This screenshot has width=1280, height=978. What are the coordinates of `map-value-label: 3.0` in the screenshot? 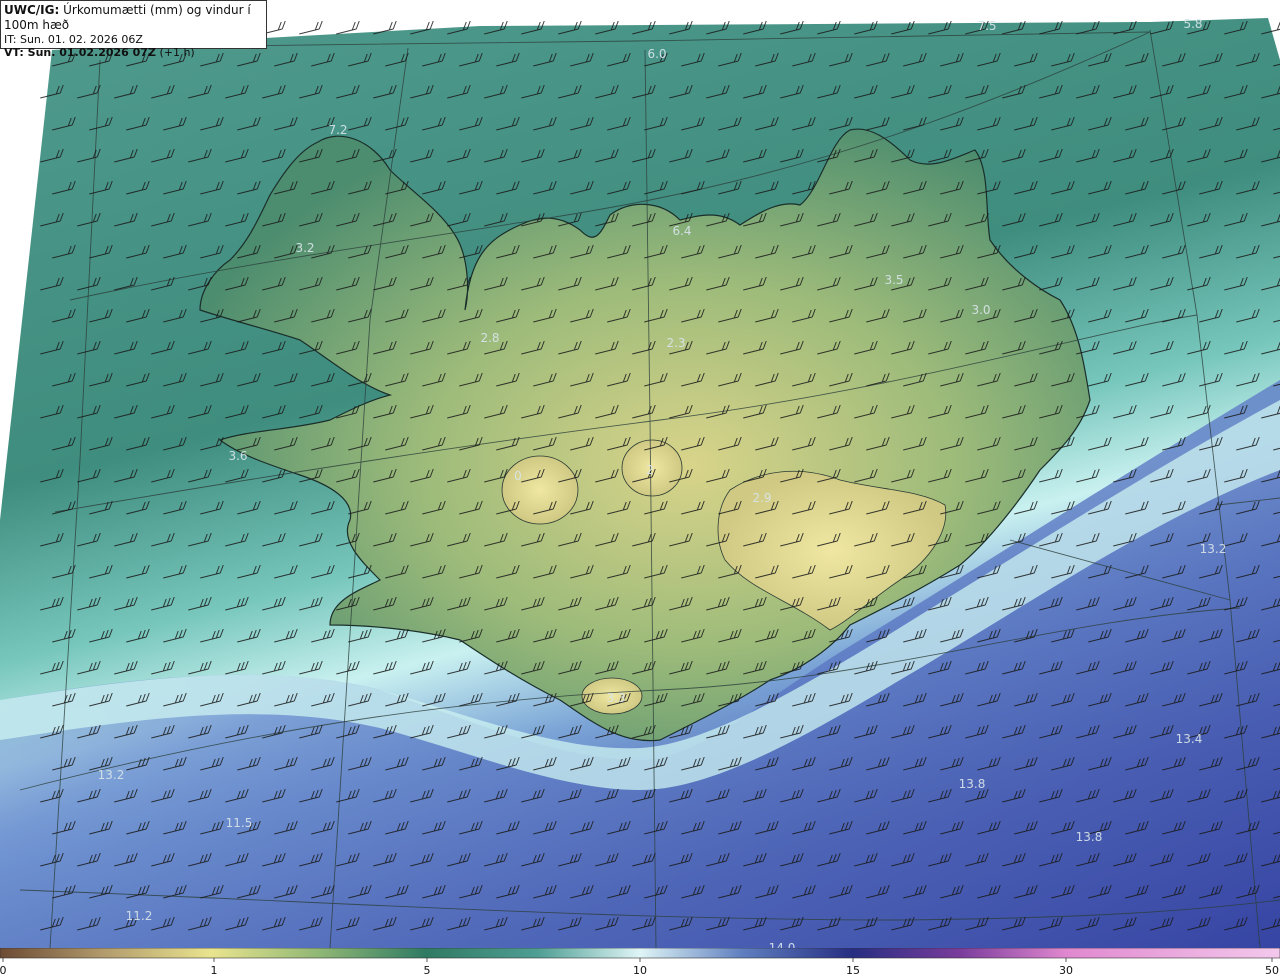 It's located at (980, 310).